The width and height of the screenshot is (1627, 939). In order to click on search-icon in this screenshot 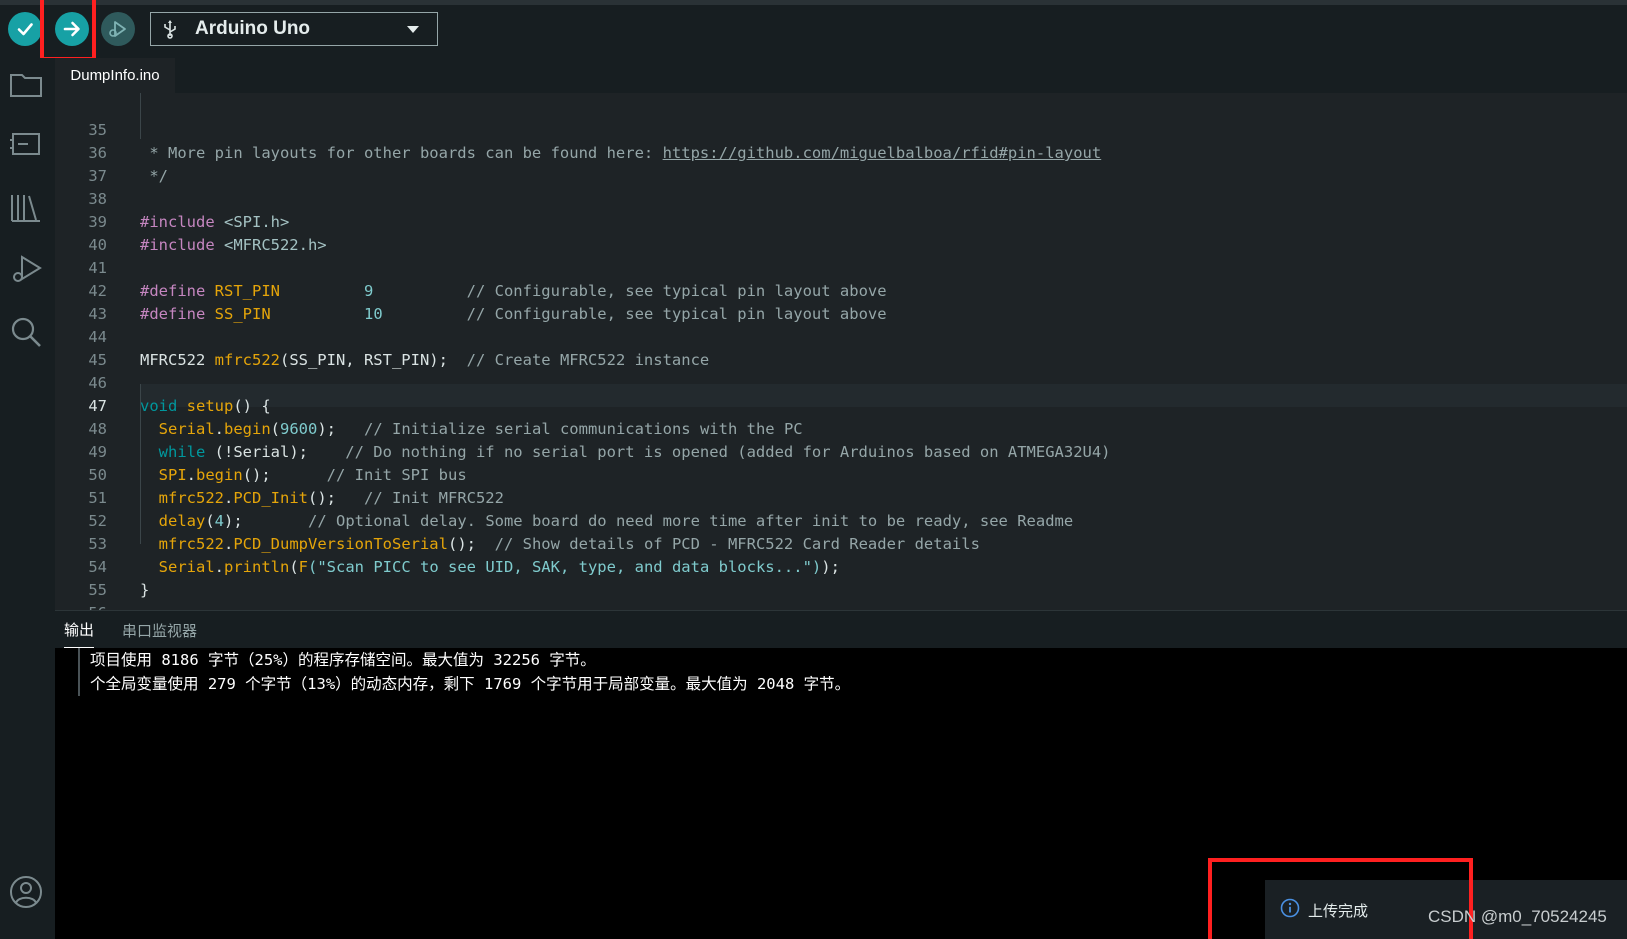, I will do `click(26, 332)`.